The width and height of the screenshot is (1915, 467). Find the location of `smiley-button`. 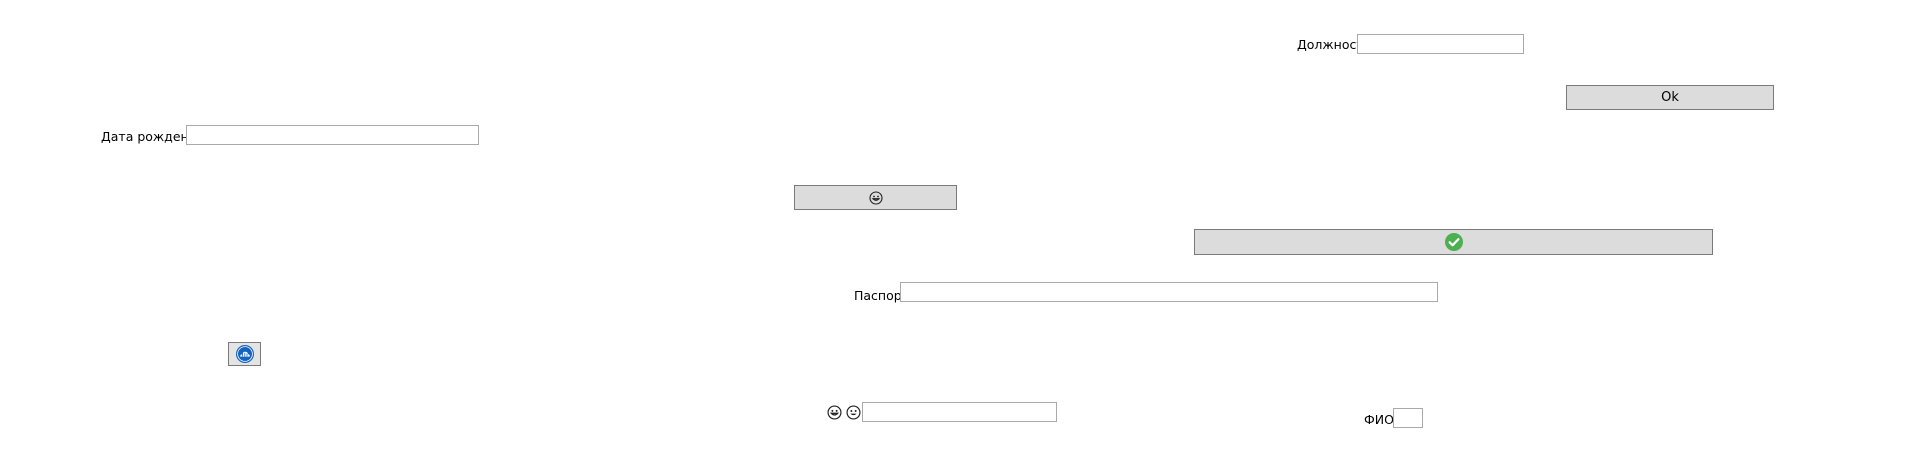

smiley-button is located at coordinates (875, 197).